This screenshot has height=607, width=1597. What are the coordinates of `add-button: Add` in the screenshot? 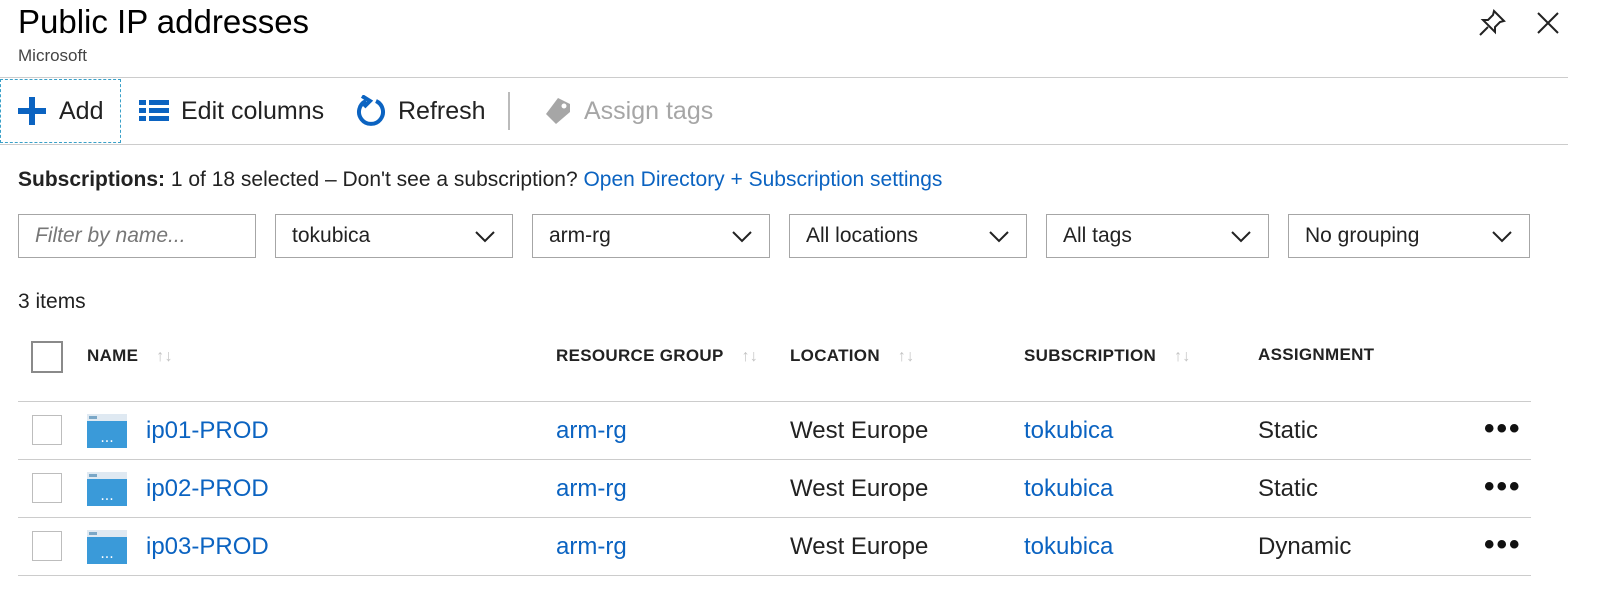 It's located at (60, 111).